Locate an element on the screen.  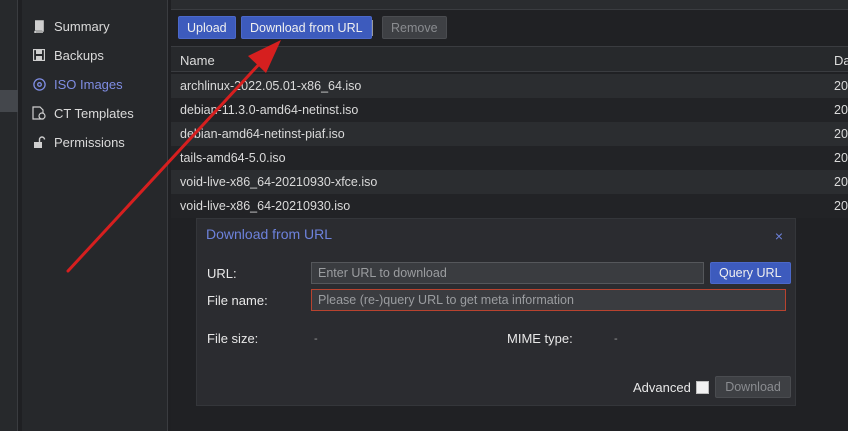
nav-item-label: ISO Images is located at coordinates (88, 84).